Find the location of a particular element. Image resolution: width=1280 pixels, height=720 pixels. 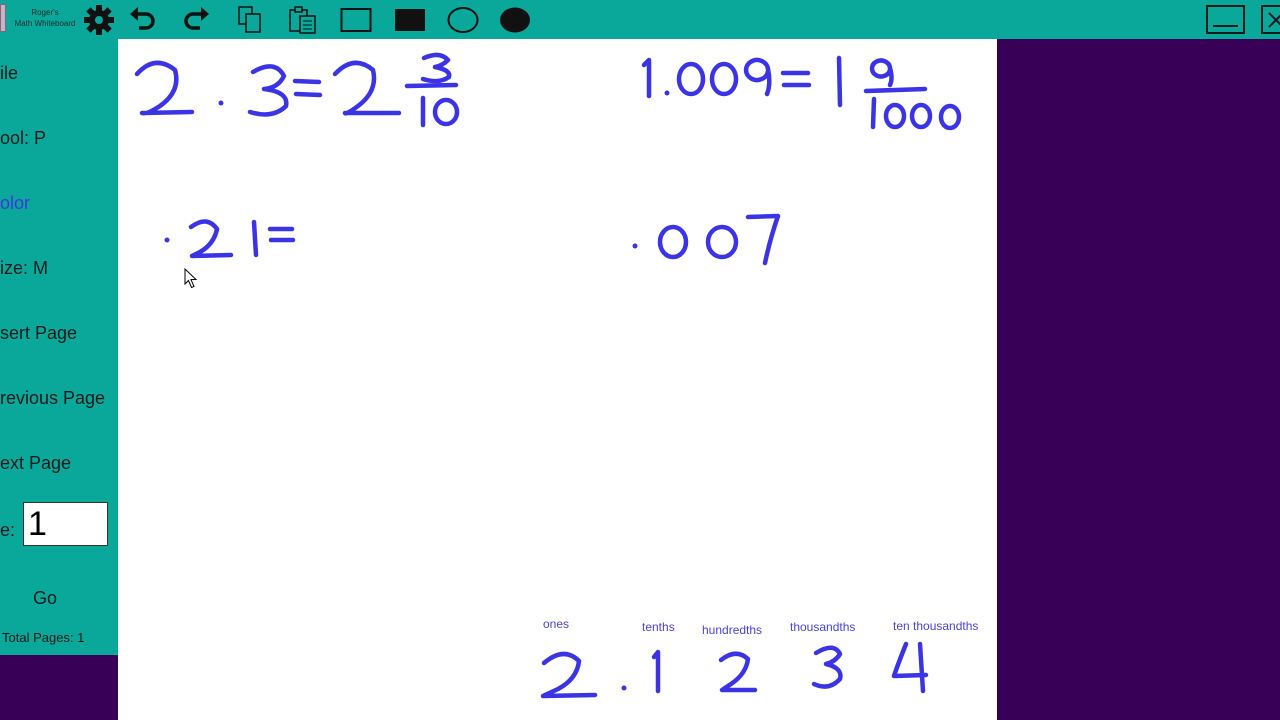

app-title: Roger's Math Whiteboard is located at coordinates (45, 18).